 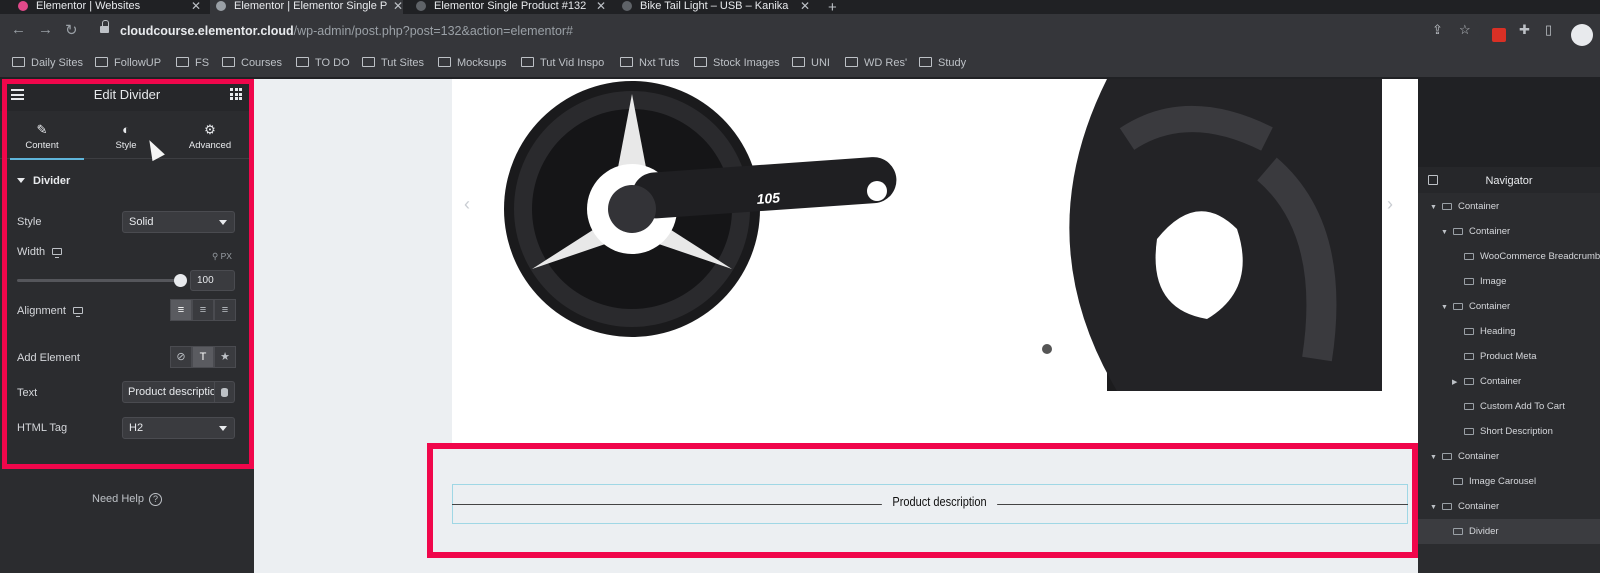 I want to click on html-tag-select: H2, so click(x=178, y=428).